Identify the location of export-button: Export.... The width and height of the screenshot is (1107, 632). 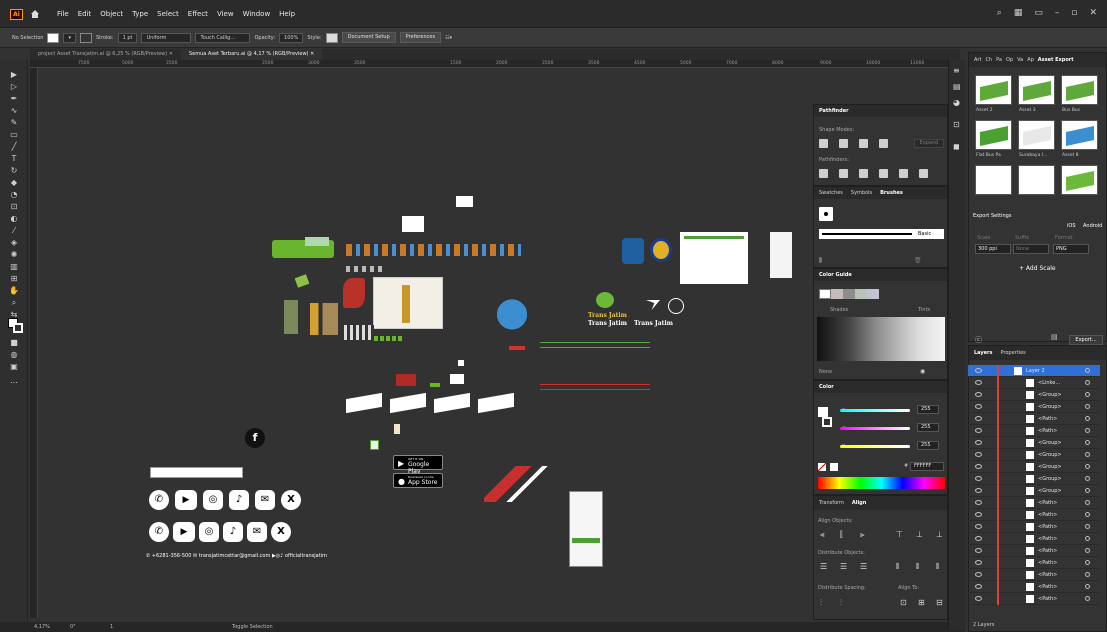
(1086, 340).